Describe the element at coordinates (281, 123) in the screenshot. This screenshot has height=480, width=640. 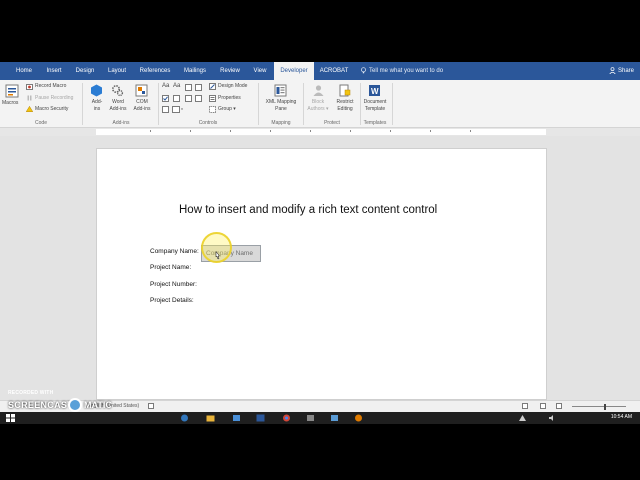
I see `mapping-group-label: Mapping` at that location.